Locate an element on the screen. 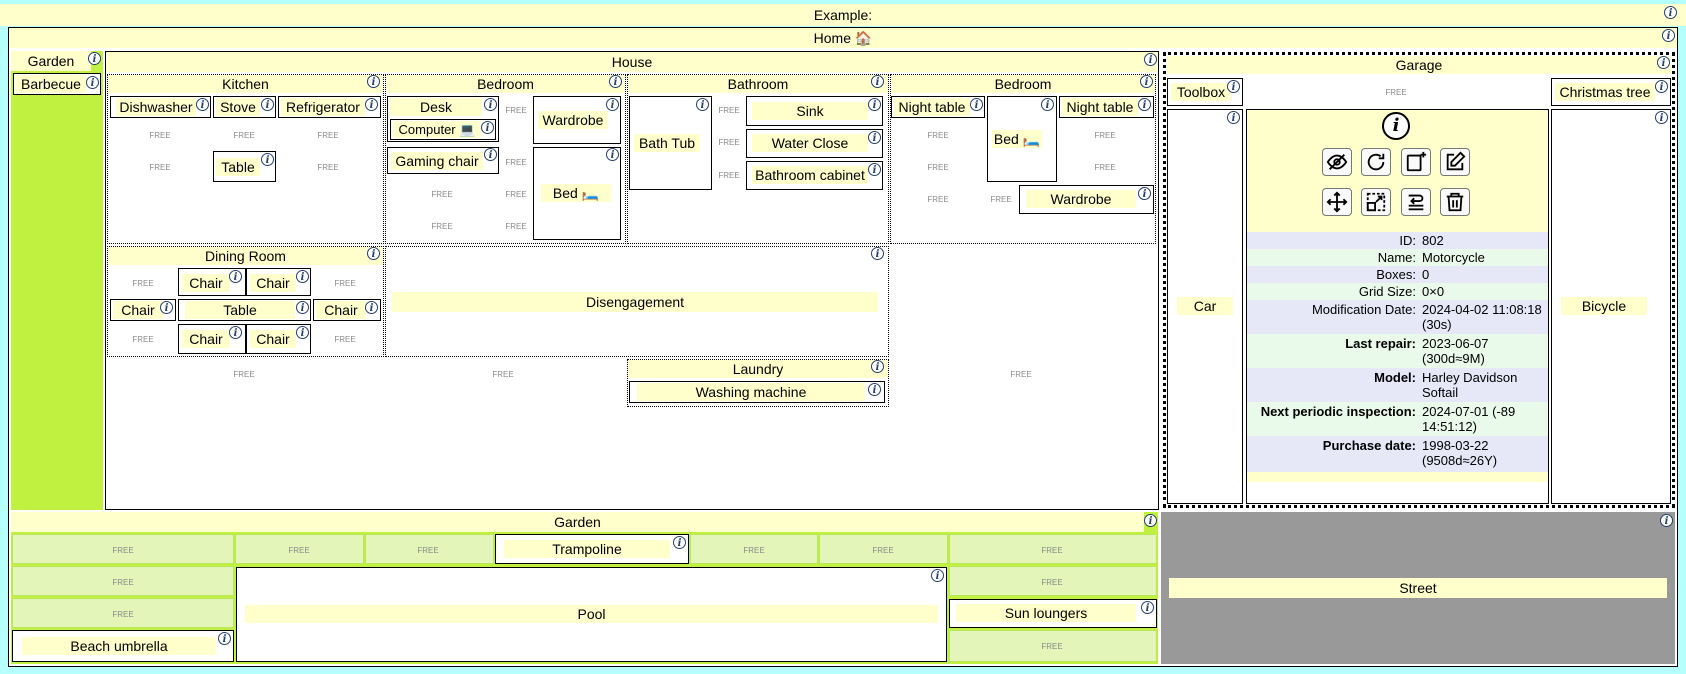  night-table2-info-icon: i is located at coordinates (1144, 104).